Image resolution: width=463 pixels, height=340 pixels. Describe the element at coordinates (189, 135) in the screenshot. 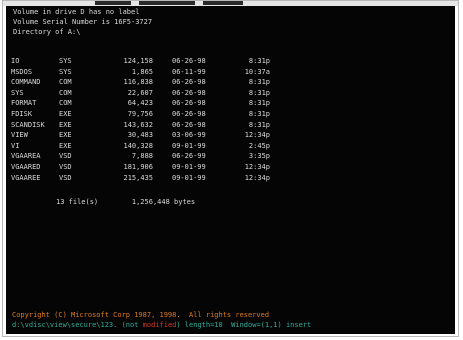

I see `file-date: 03-06-99` at that location.